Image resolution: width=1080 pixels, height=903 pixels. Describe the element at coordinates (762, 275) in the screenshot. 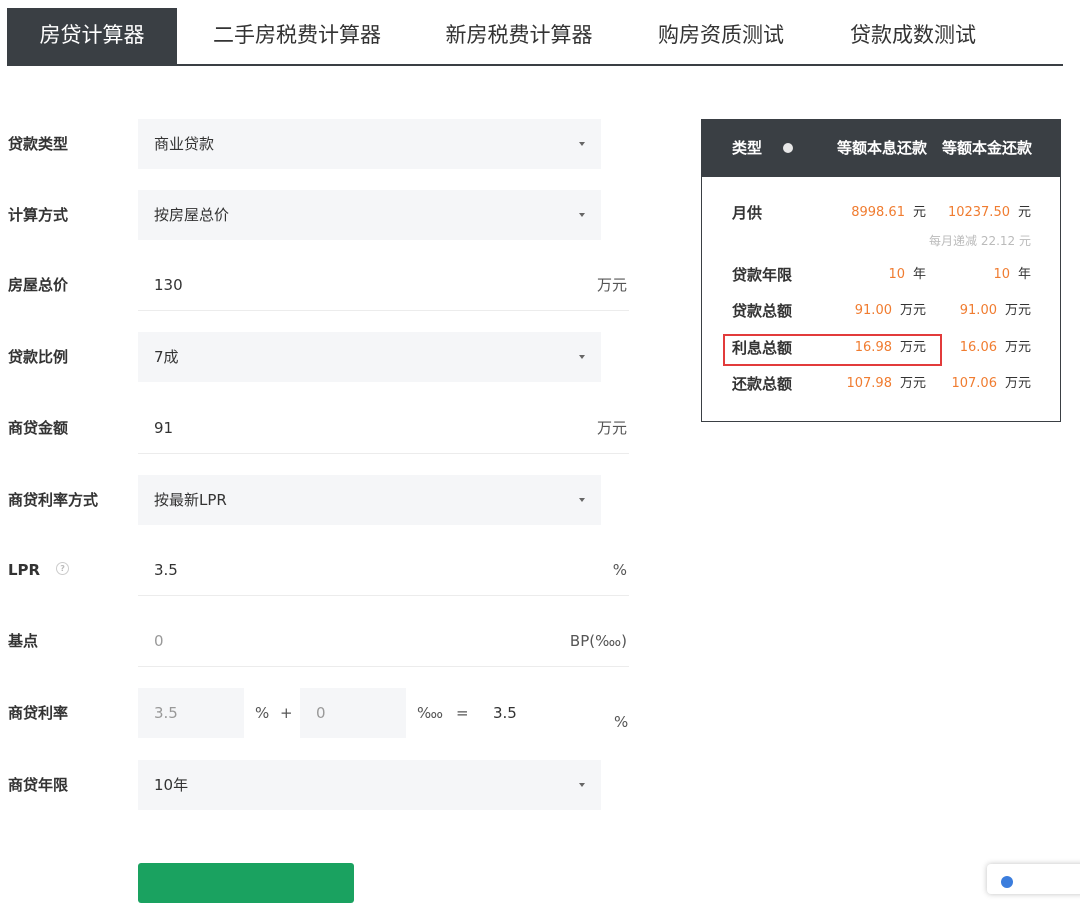

I see `loan-years-label: 贷款年限` at that location.